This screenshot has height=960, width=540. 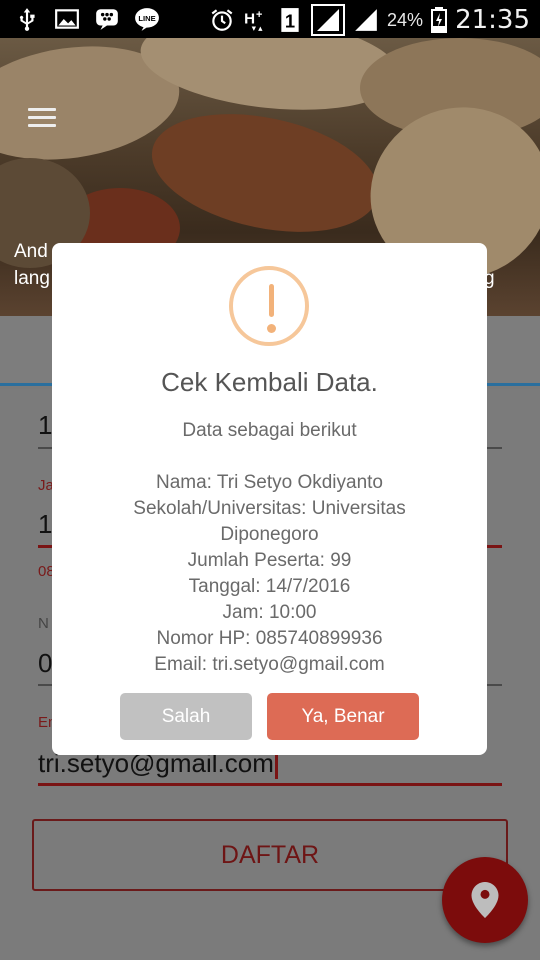 I want to click on alarm-icon, so click(x=222, y=20).